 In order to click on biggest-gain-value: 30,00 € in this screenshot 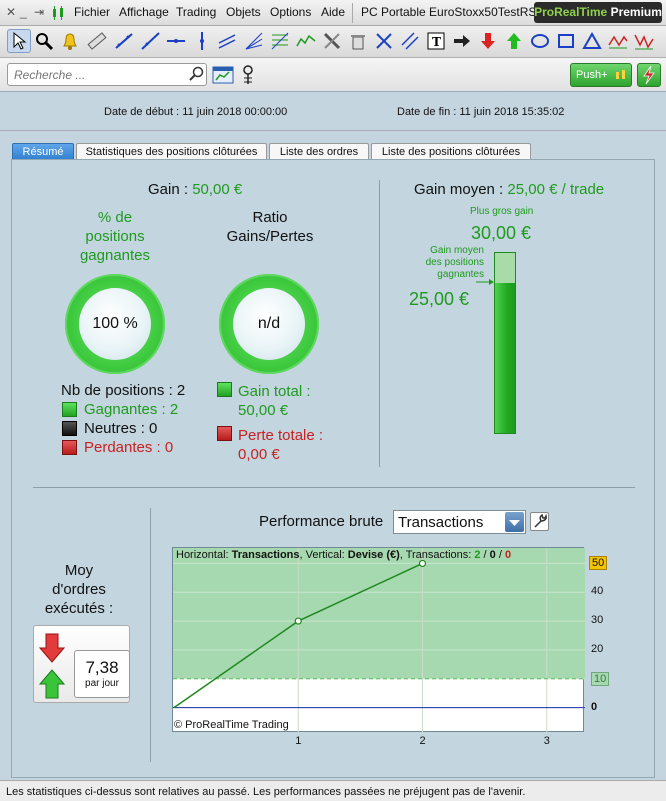, I will do `click(501, 233)`.